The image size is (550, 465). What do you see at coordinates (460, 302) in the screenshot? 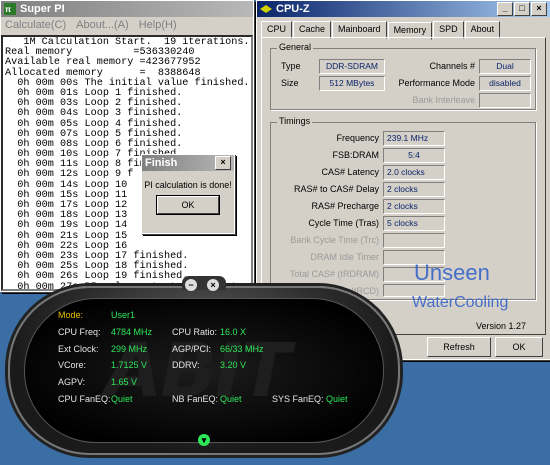
I see `watermark-watercooling: WaterCooling` at bounding box center [460, 302].